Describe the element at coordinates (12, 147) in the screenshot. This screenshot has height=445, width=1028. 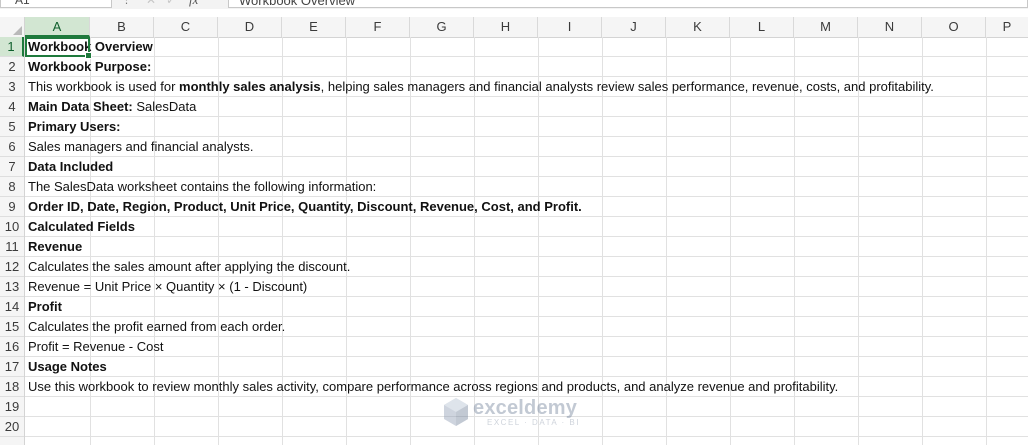
I see `row-header-6: 6` at that location.